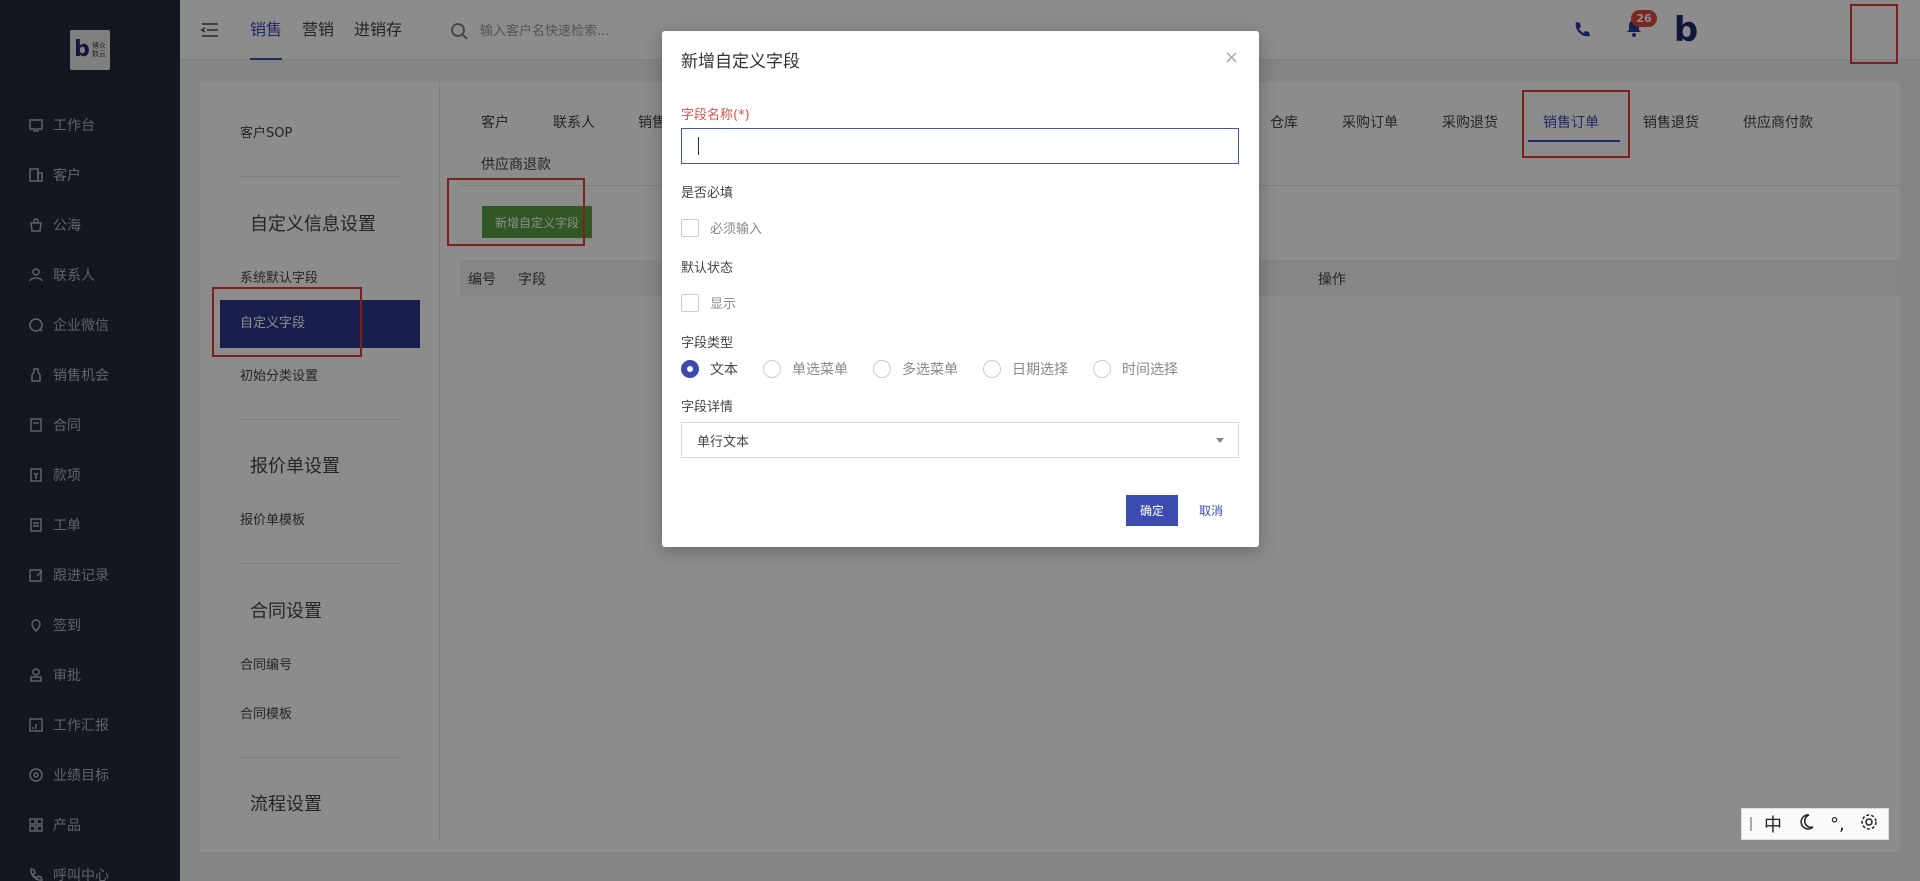 This screenshot has width=1920, height=881. I want to click on dialog-title: 新增自定义字段, so click(740, 62).